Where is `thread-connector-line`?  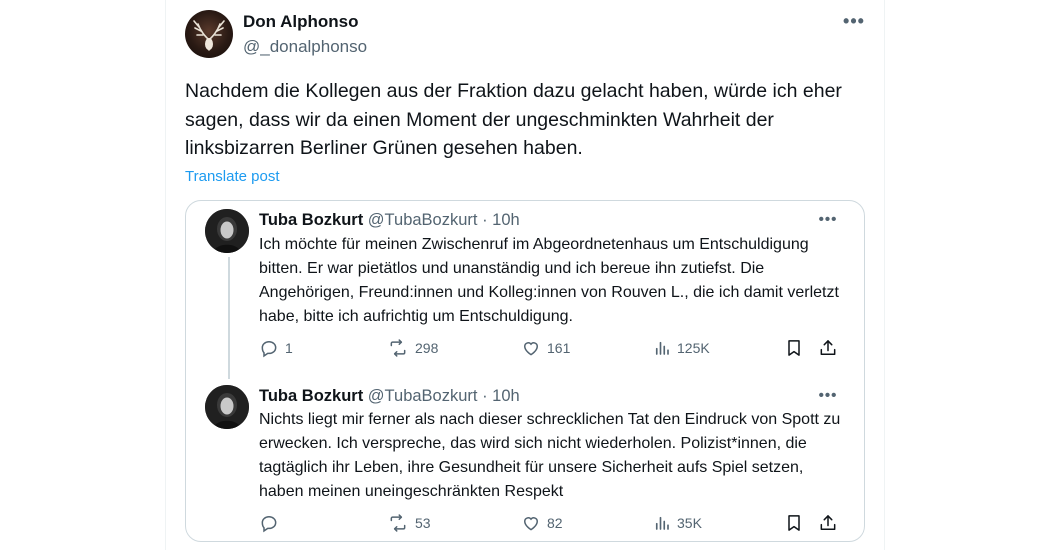 thread-connector-line is located at coordinates (229, 318).